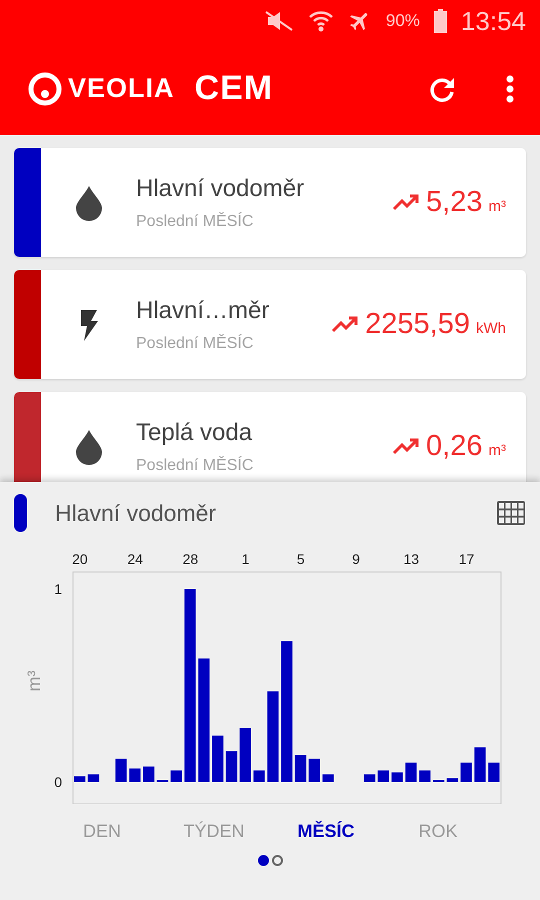 This screenshot has width=540, height=900. I want to click on x-tick-label: 5, so click(300, 559).